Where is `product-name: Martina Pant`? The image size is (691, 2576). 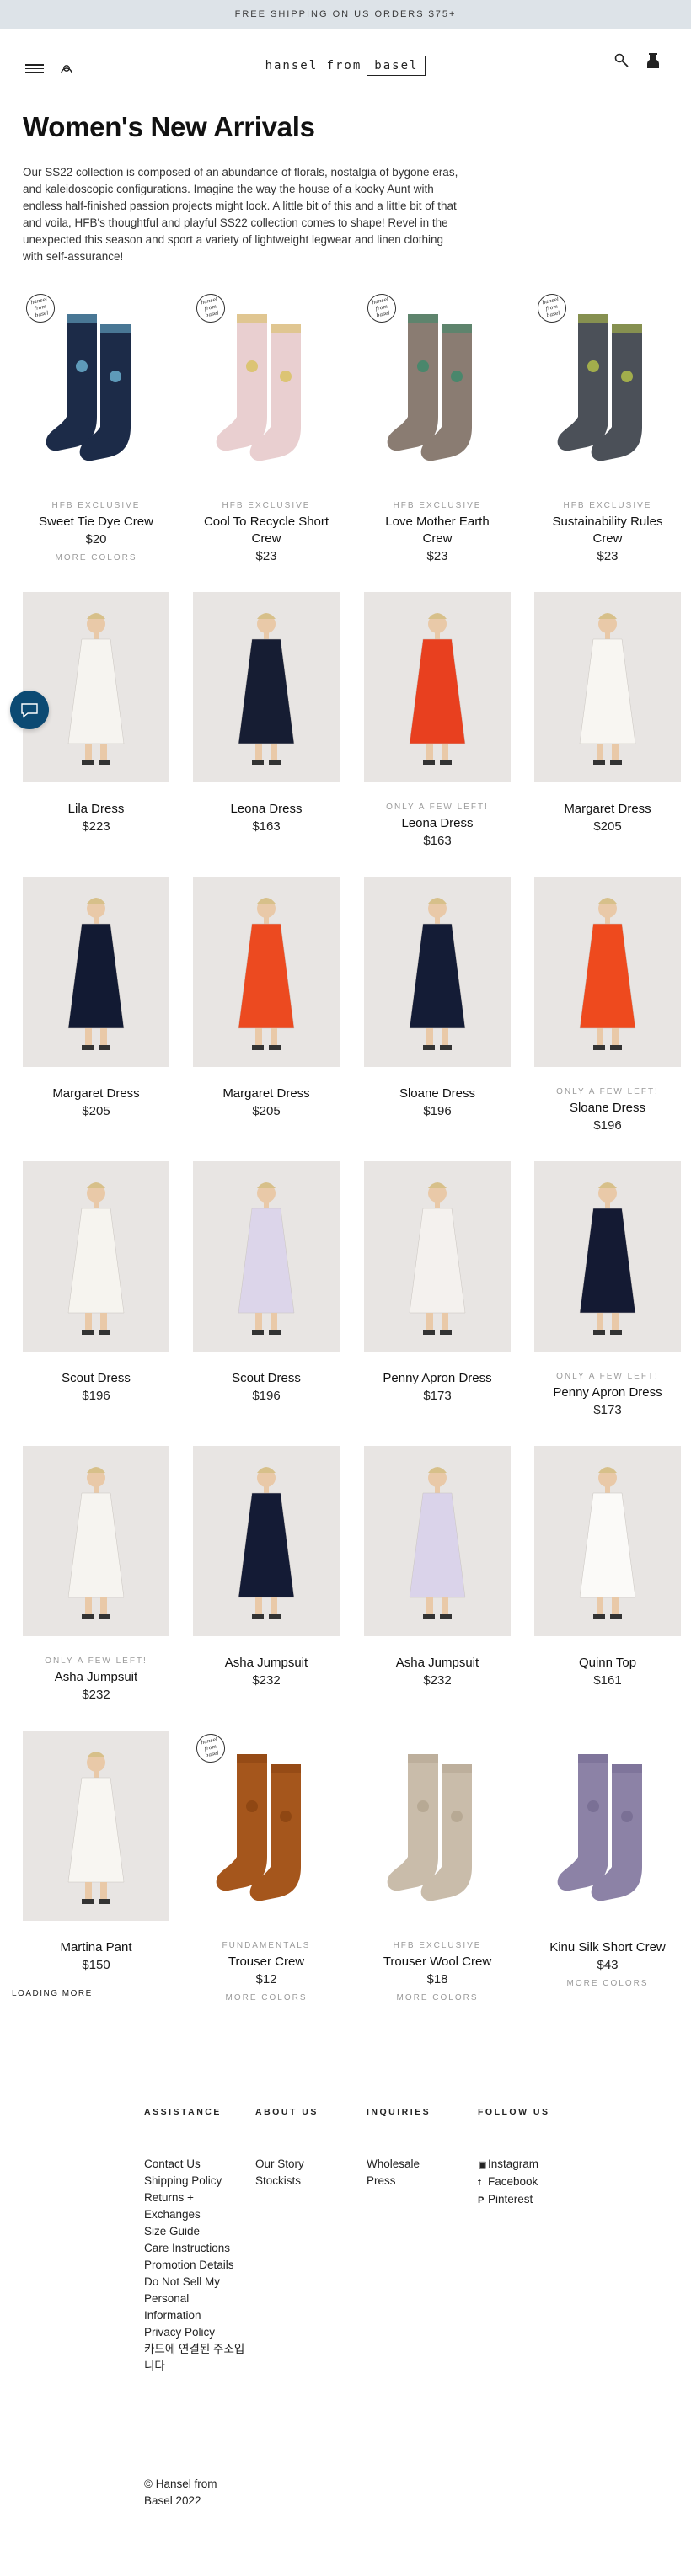
product-name: Martina Pant is located at coordinates (96, 1947).